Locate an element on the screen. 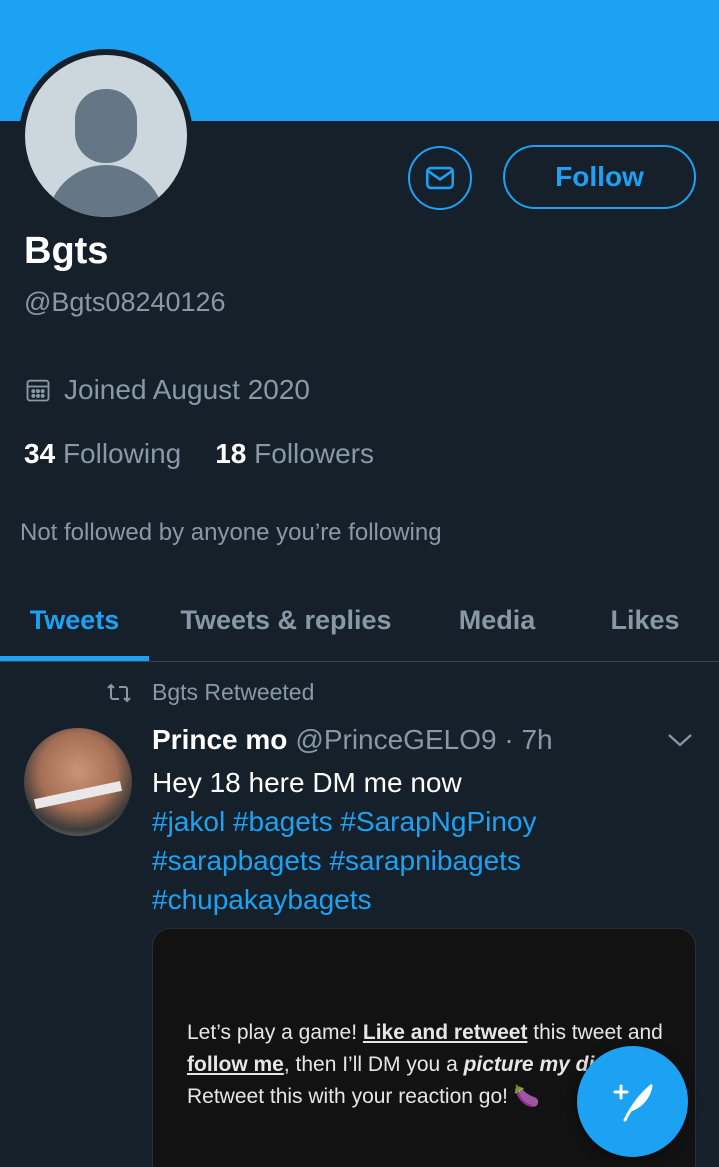  profile-stats: 34 Following 18 Followers is located at coordinates (216, 454).